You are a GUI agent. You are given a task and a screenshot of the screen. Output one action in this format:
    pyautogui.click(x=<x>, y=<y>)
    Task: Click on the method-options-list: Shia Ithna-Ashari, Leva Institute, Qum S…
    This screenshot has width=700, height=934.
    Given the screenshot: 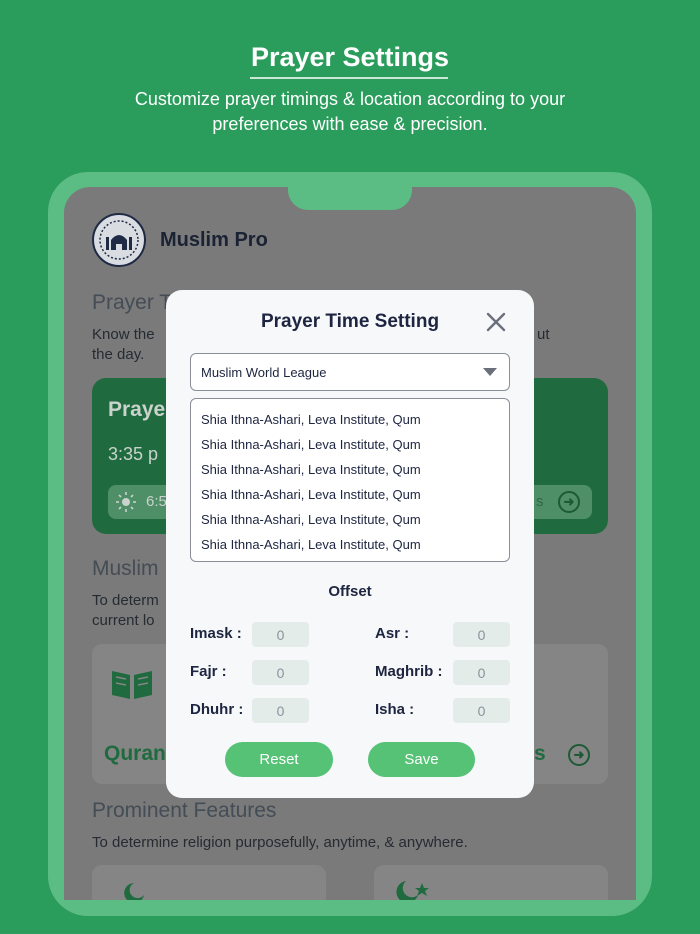 What is the action you would take?
    pyautogui.click(x=350, y=480)
    